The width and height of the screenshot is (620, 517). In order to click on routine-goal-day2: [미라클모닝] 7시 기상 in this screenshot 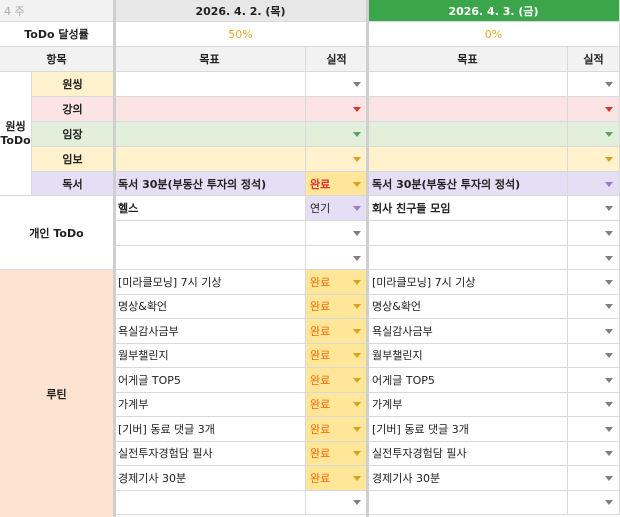, I will do `click(468, 282)`.